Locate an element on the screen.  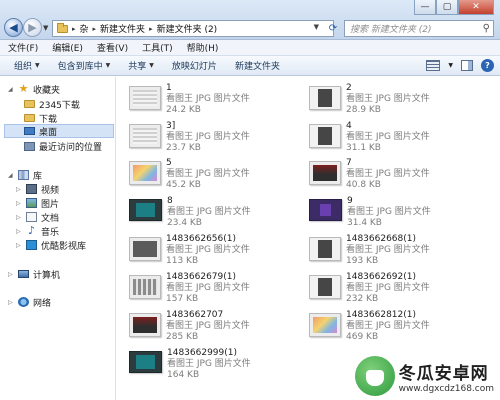
watermark-logo-icon is located at coordinates (374, 376).